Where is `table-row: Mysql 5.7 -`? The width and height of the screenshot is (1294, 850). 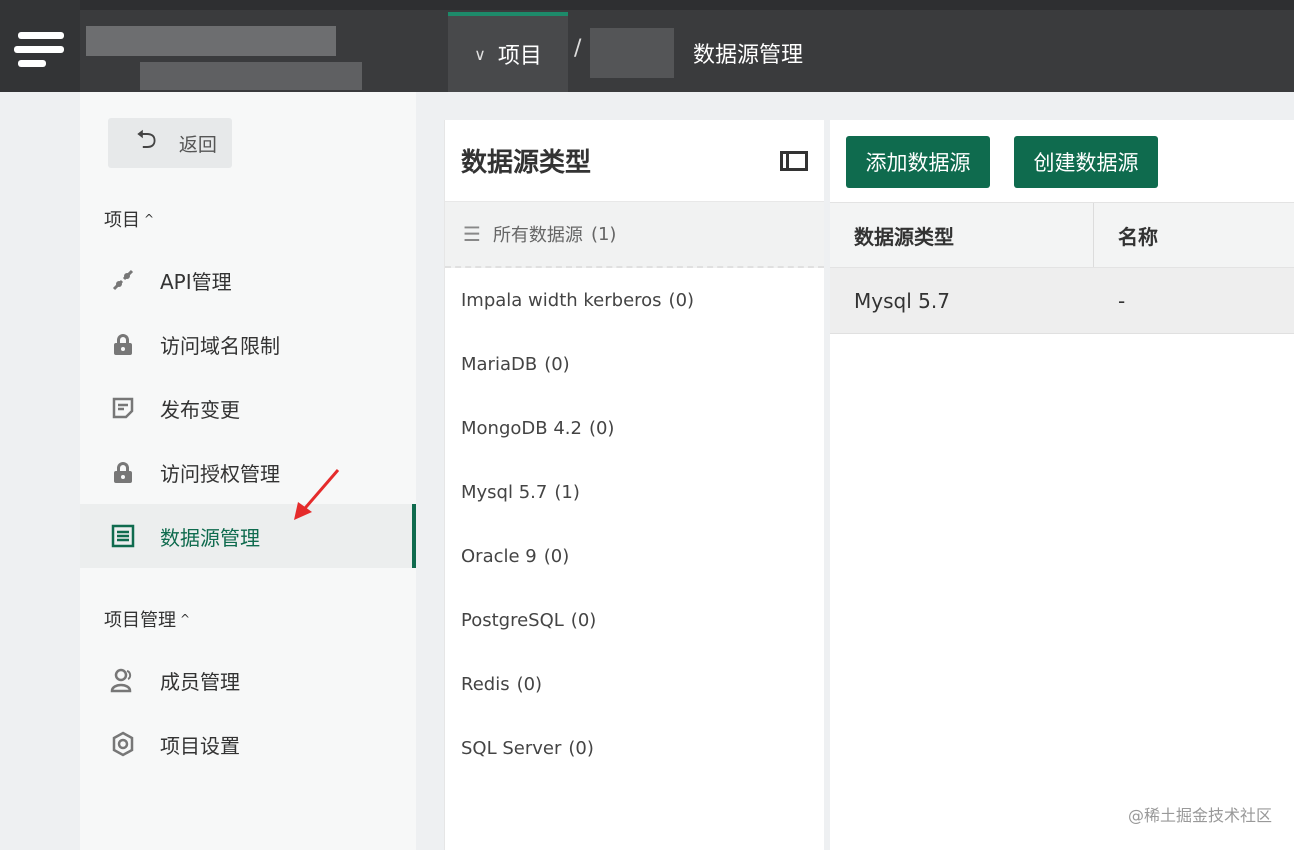 table-row: Mysql 5.7 - is located at coordinates (1062, 301).